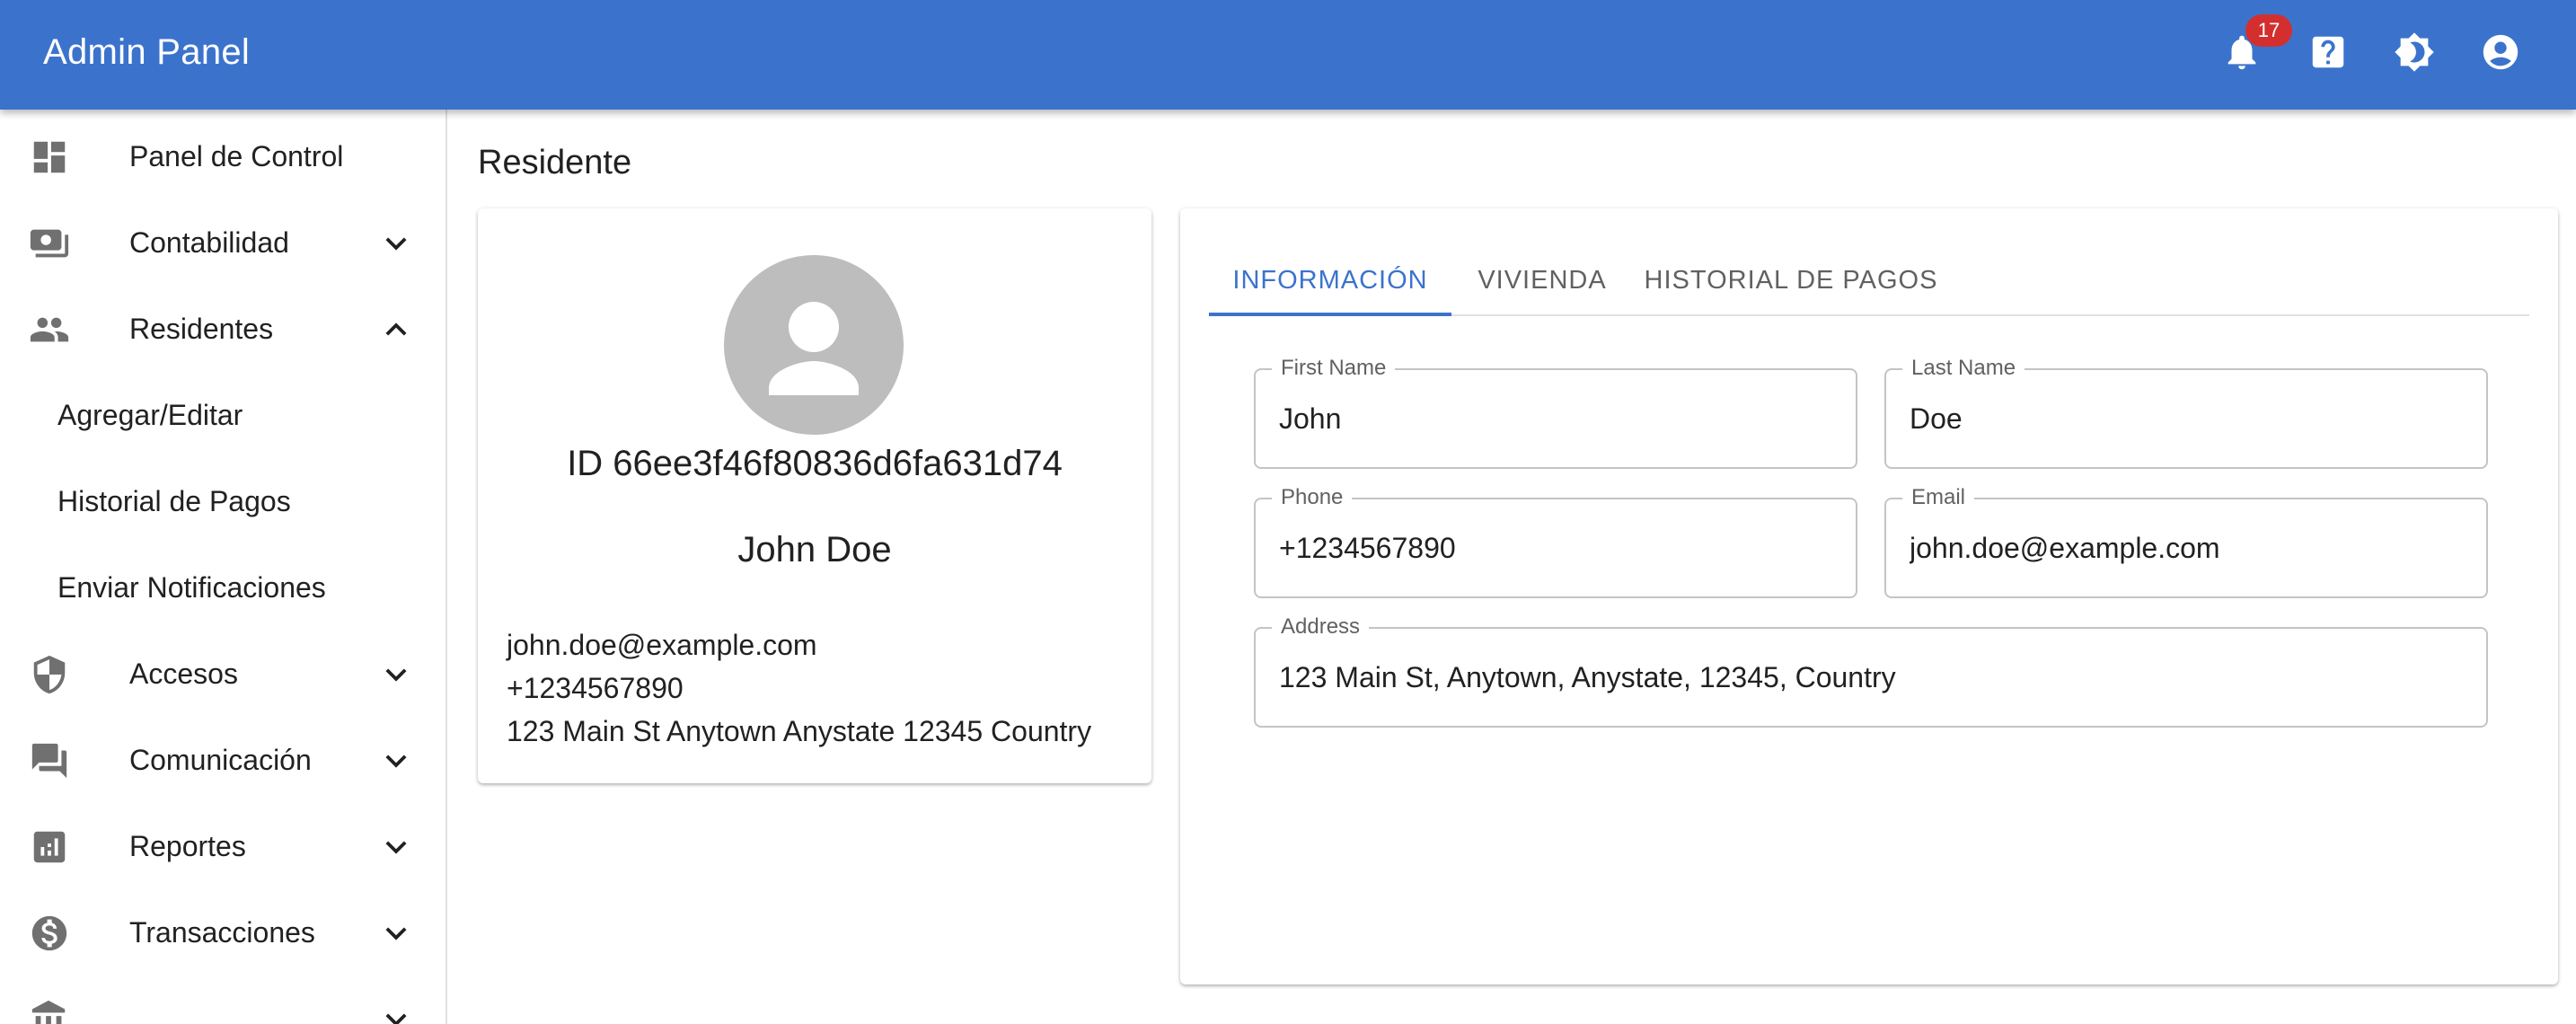 The height and width of the screenshot is (1024, 2576). I want to click on email-input, so click(2186, 547).